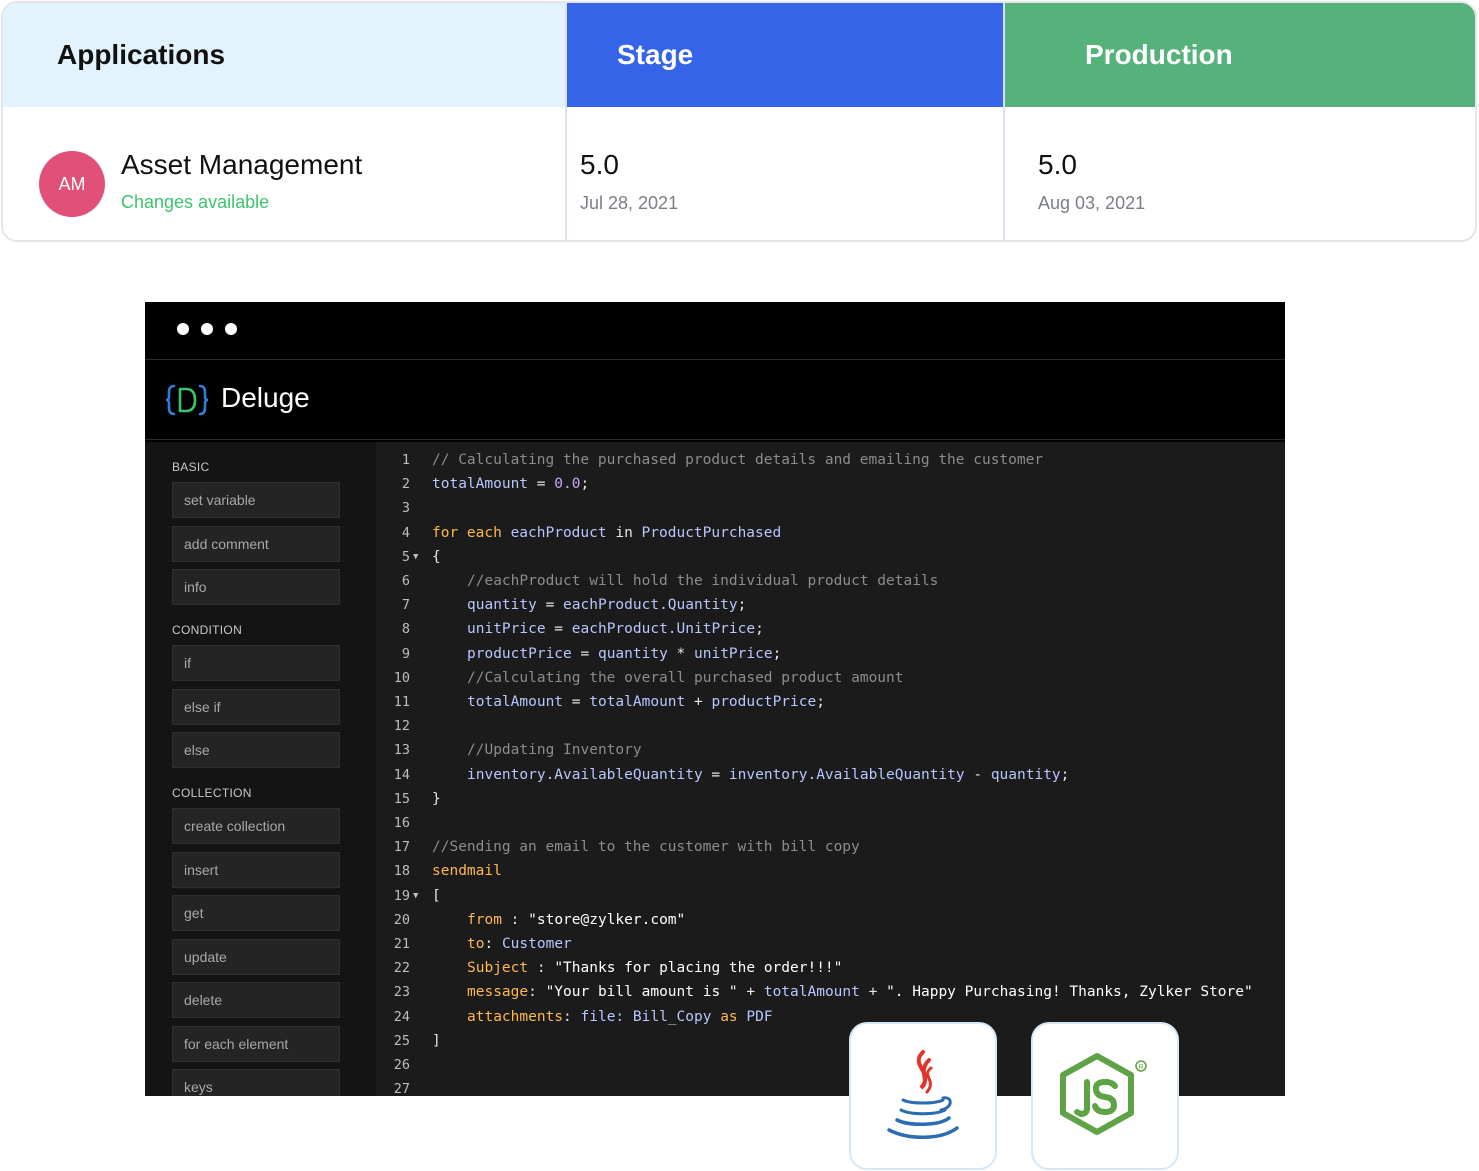 This screenshot has width=1479, height=1171. Describe the element at coordinates (256, 663) in the screenshot. I see `snippet-button-if: if` at that location.